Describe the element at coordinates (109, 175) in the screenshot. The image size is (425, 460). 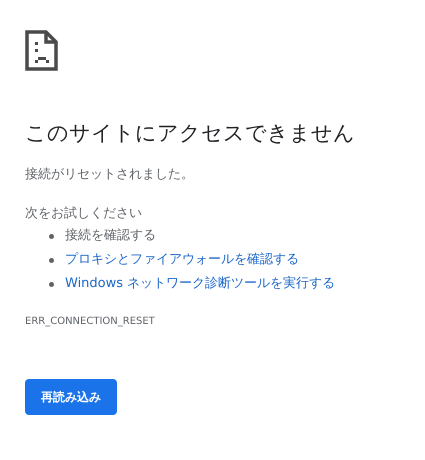
I see `error-message: 接続がリセットされました。` at that location.